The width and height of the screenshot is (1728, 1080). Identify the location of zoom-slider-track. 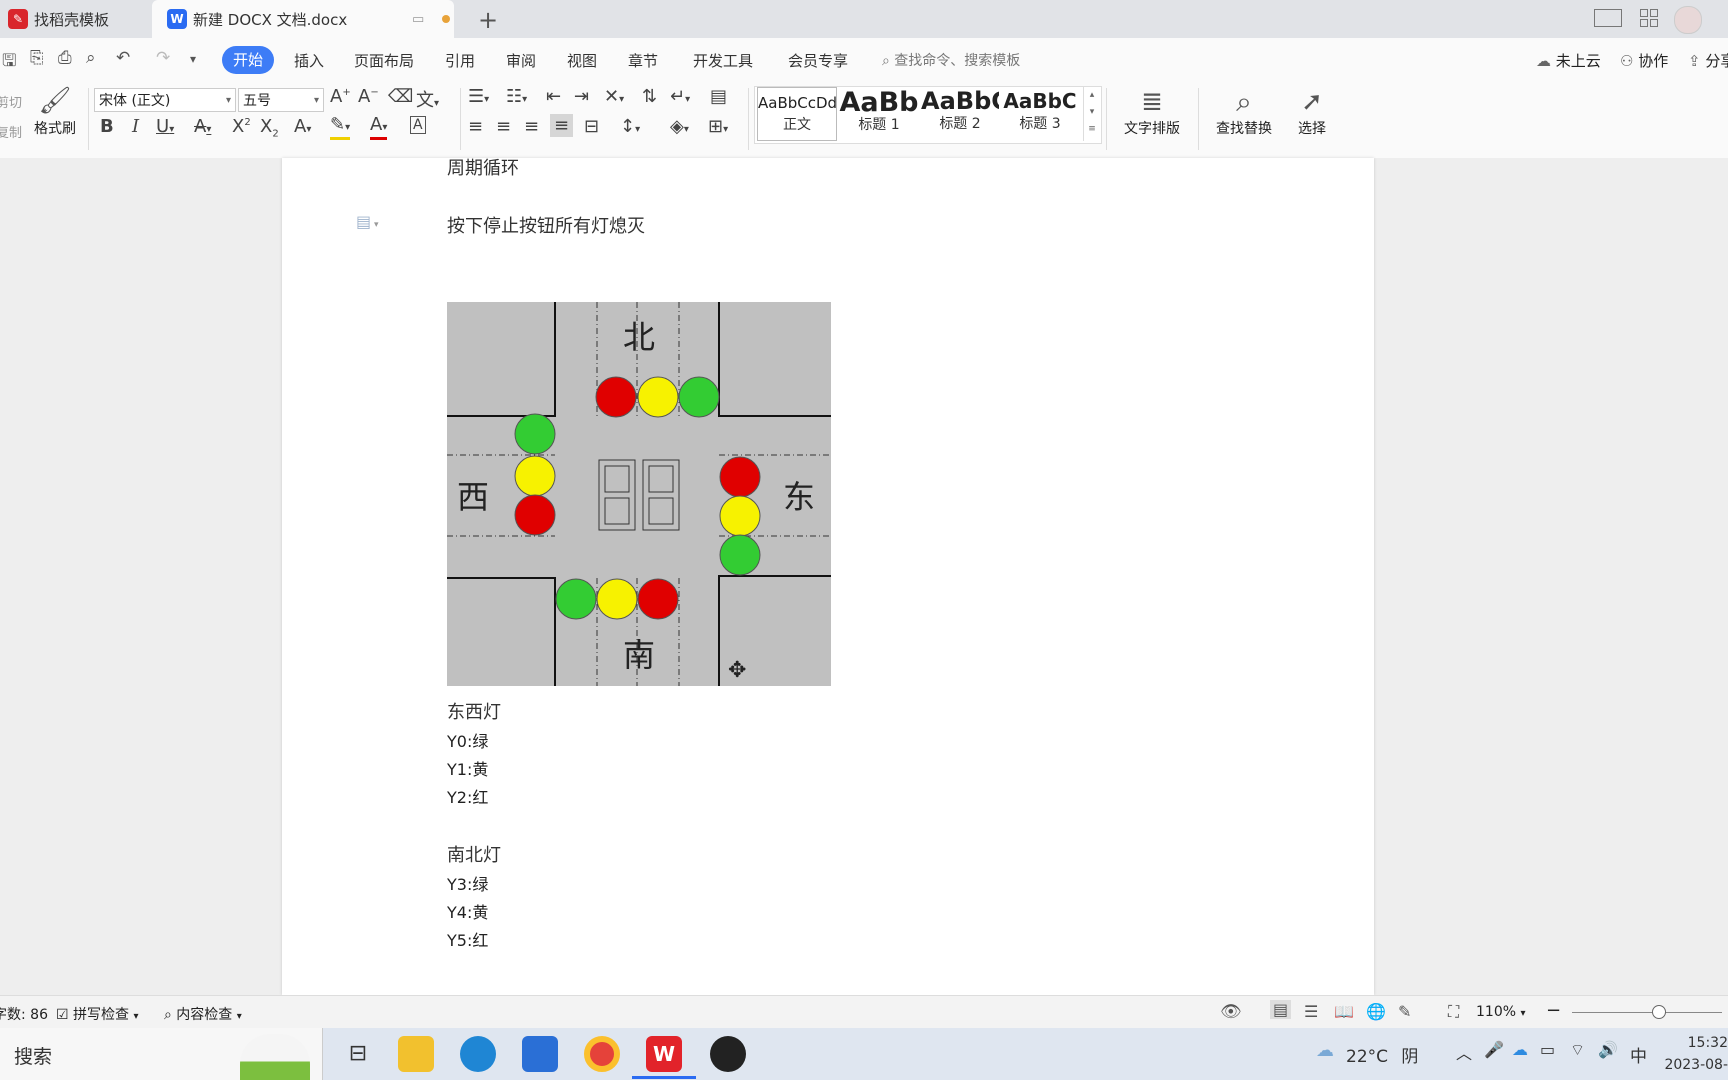
(1647, 1012).